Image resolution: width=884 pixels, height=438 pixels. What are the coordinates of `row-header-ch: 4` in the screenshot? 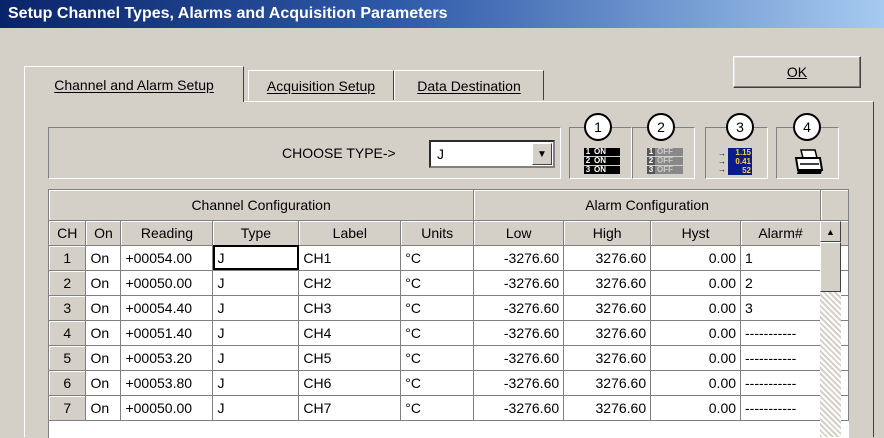 It's located at (68, 333).